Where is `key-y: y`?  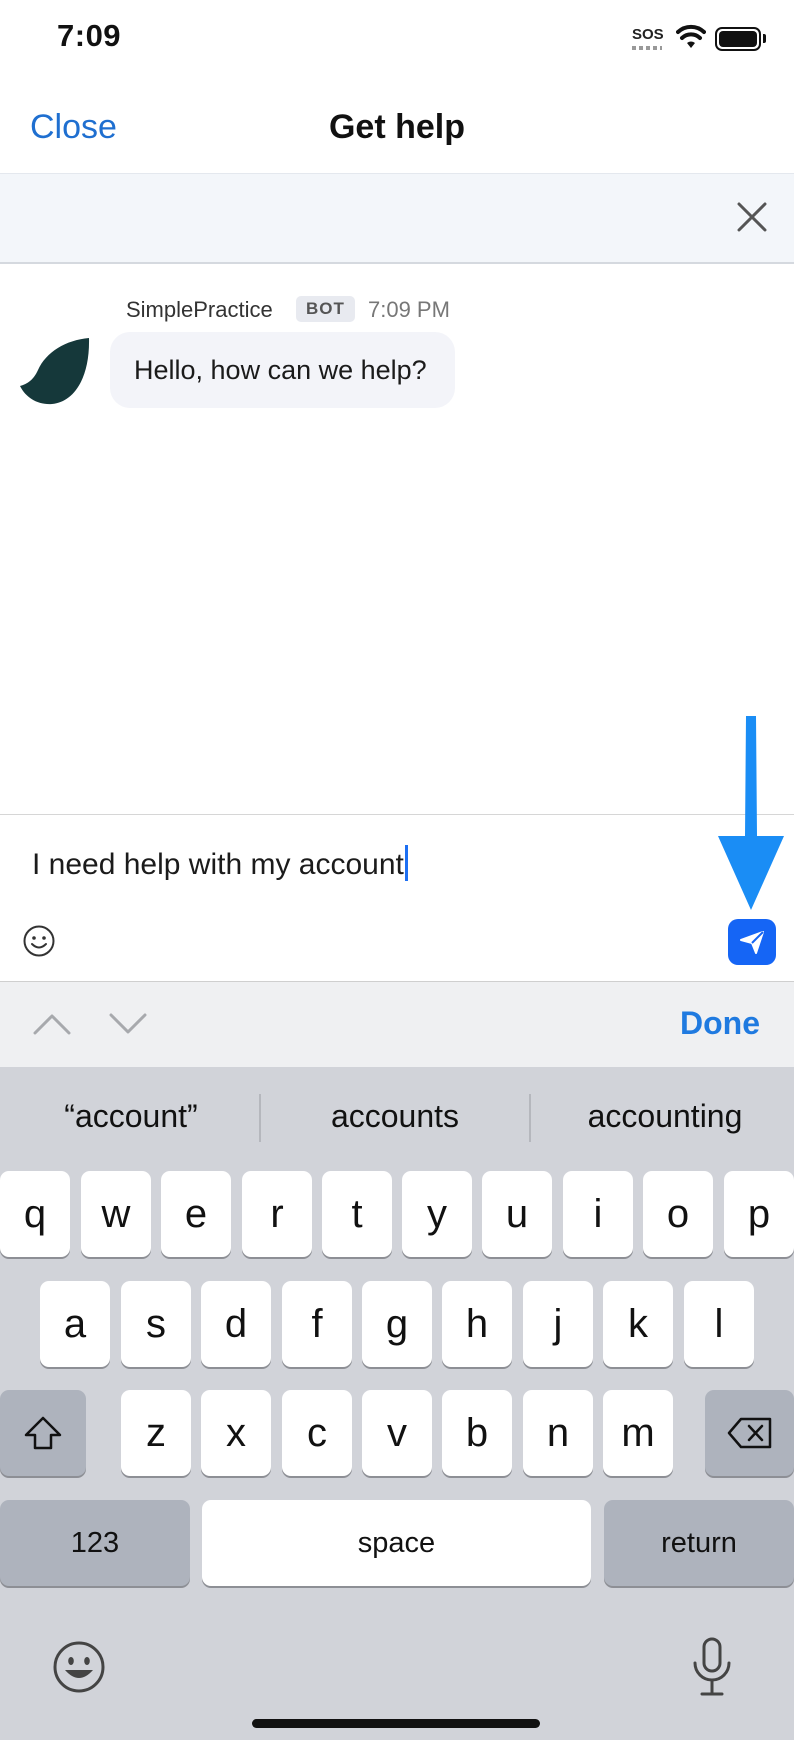 key-y: y is located at coordinates (437, 1214).